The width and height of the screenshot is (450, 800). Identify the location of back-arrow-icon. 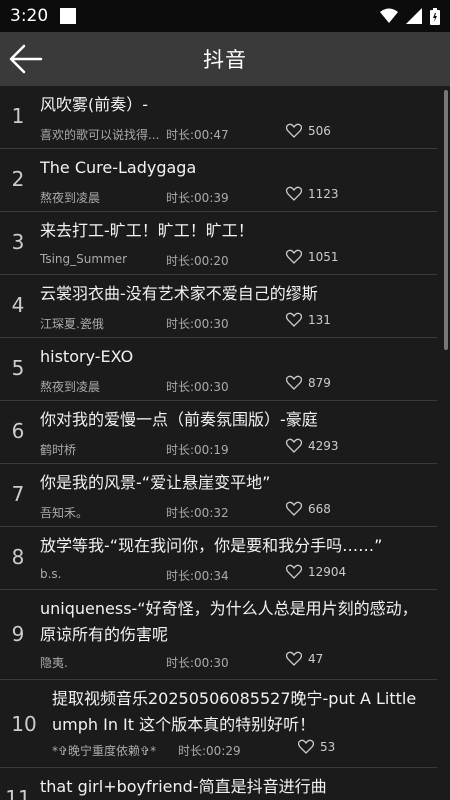
(26, 59).